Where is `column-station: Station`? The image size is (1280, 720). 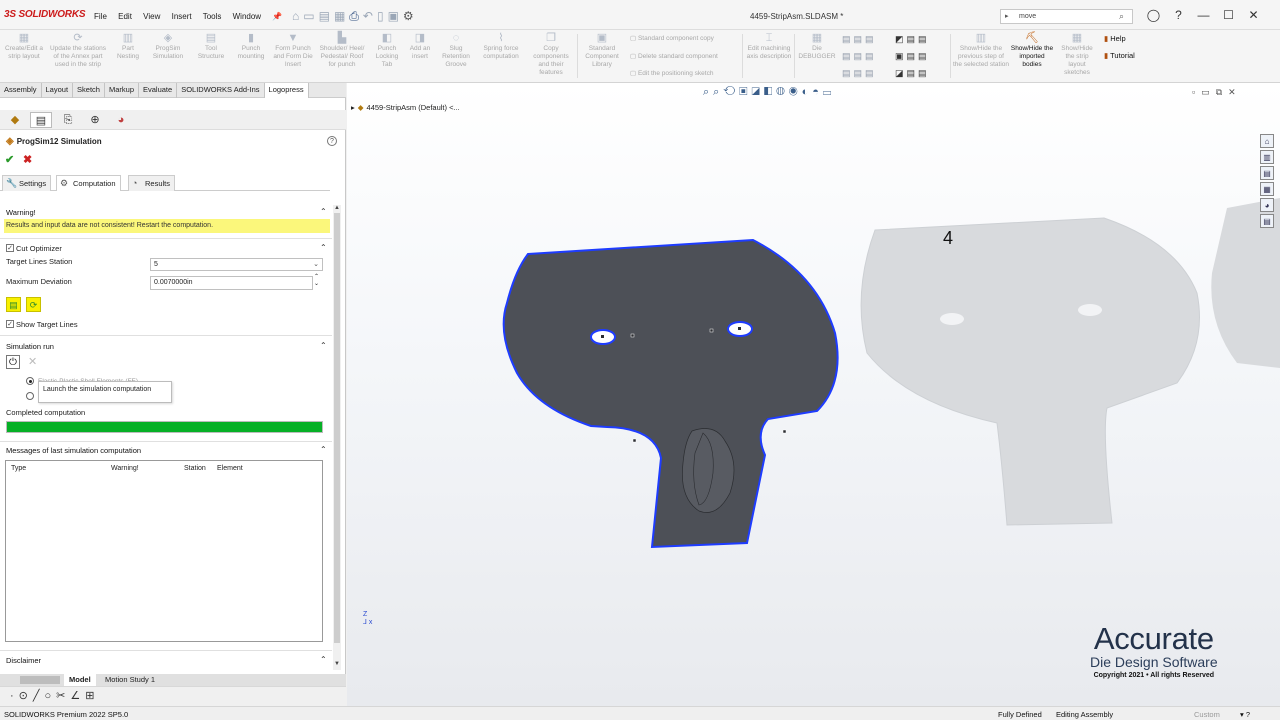 column-station: Station is located at coordinates (195, 468).